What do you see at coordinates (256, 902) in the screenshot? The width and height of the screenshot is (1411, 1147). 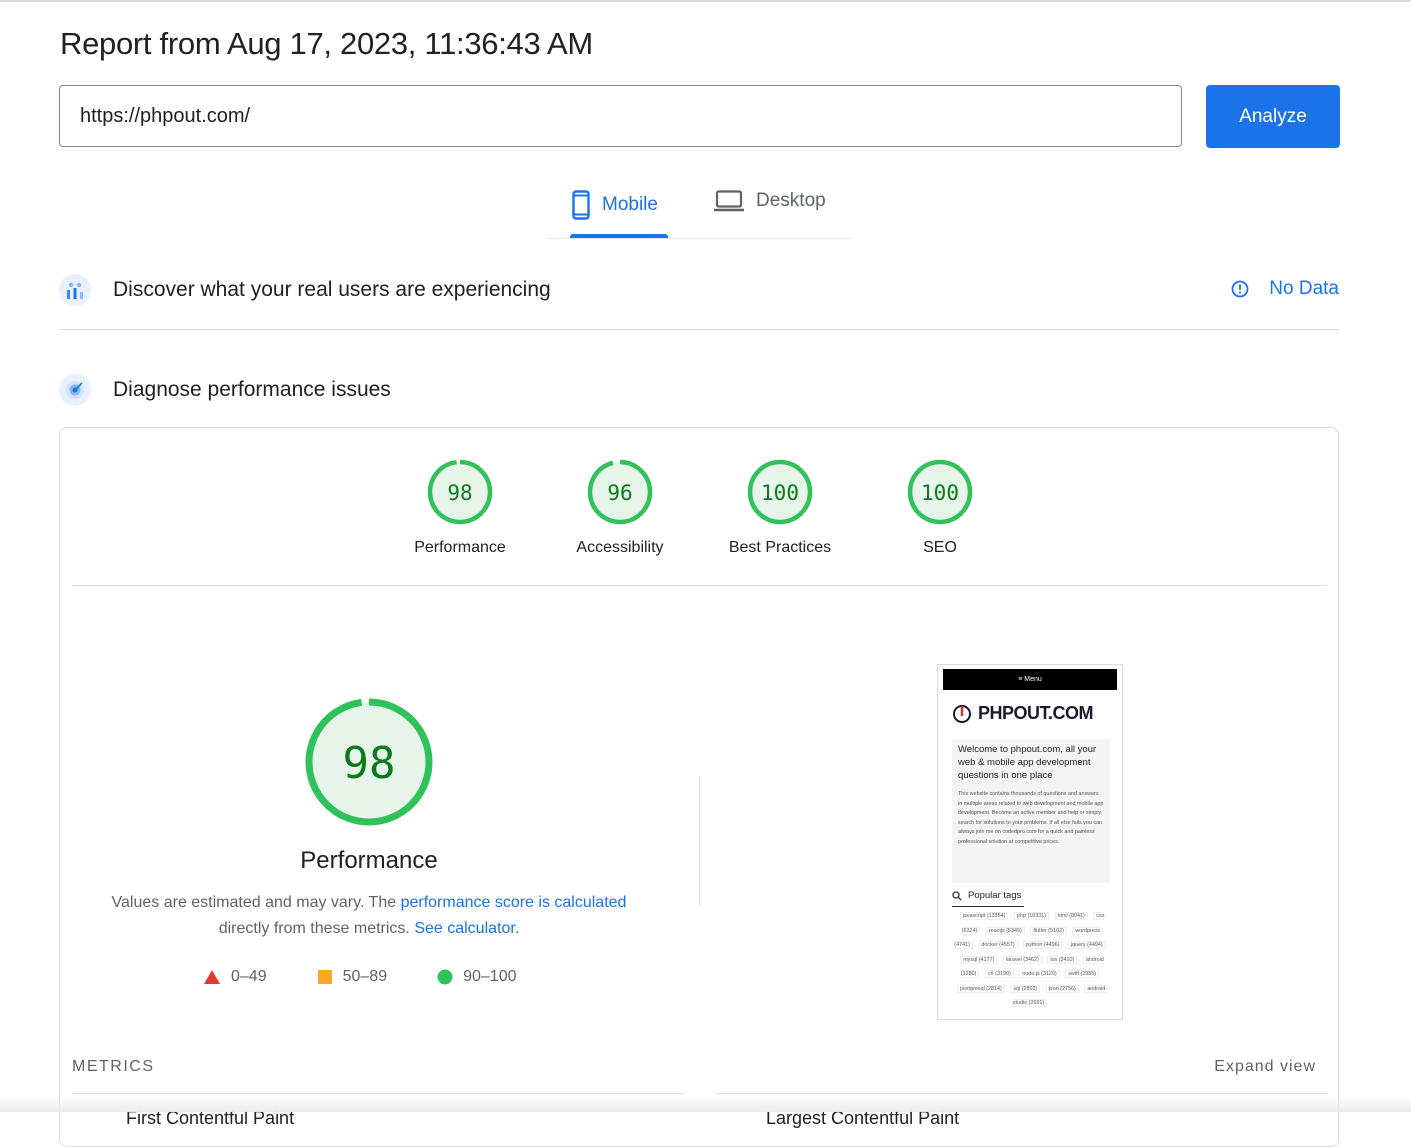 I see `desc-text: Values are estimated and may vary. The` at bounding box center [256, 902].